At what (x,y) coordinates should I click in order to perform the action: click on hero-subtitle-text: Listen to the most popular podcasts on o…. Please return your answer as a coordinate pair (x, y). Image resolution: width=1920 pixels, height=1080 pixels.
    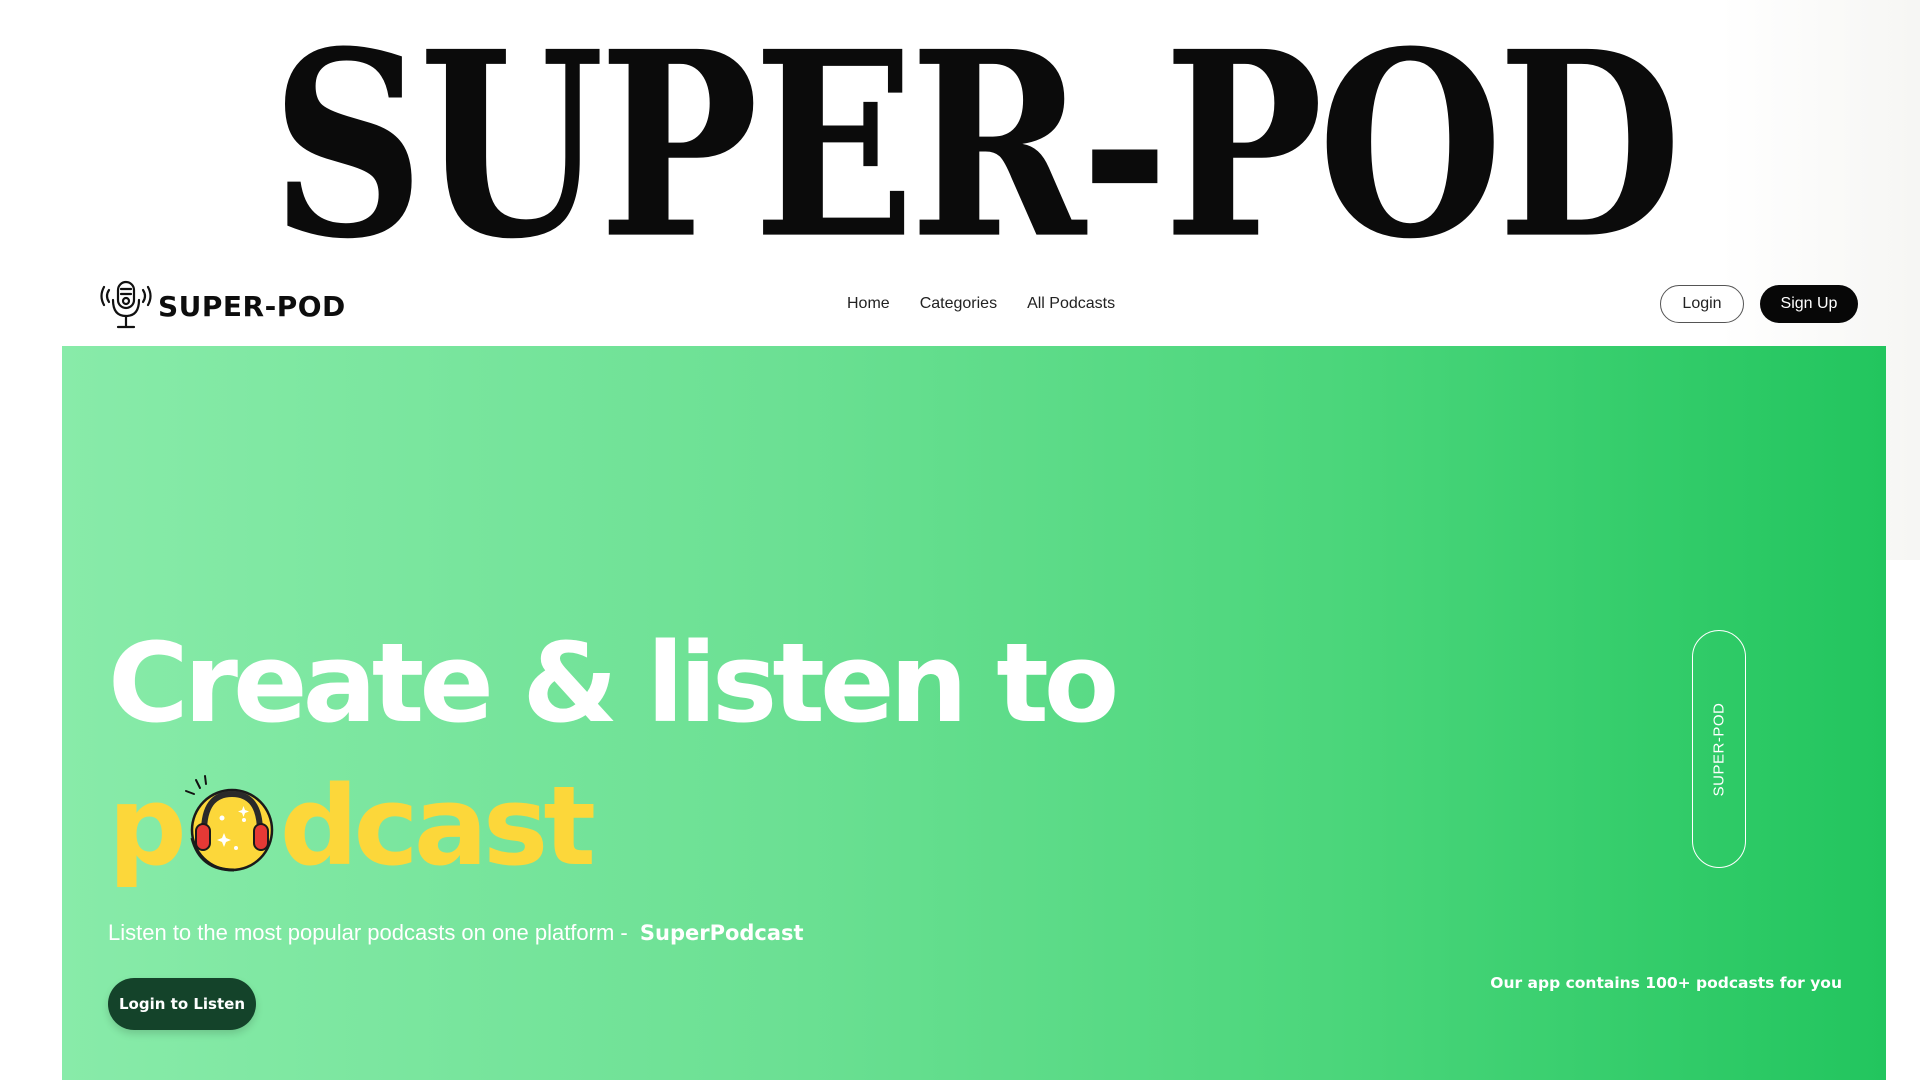
    Looking at the image, I should click on (368, 932).